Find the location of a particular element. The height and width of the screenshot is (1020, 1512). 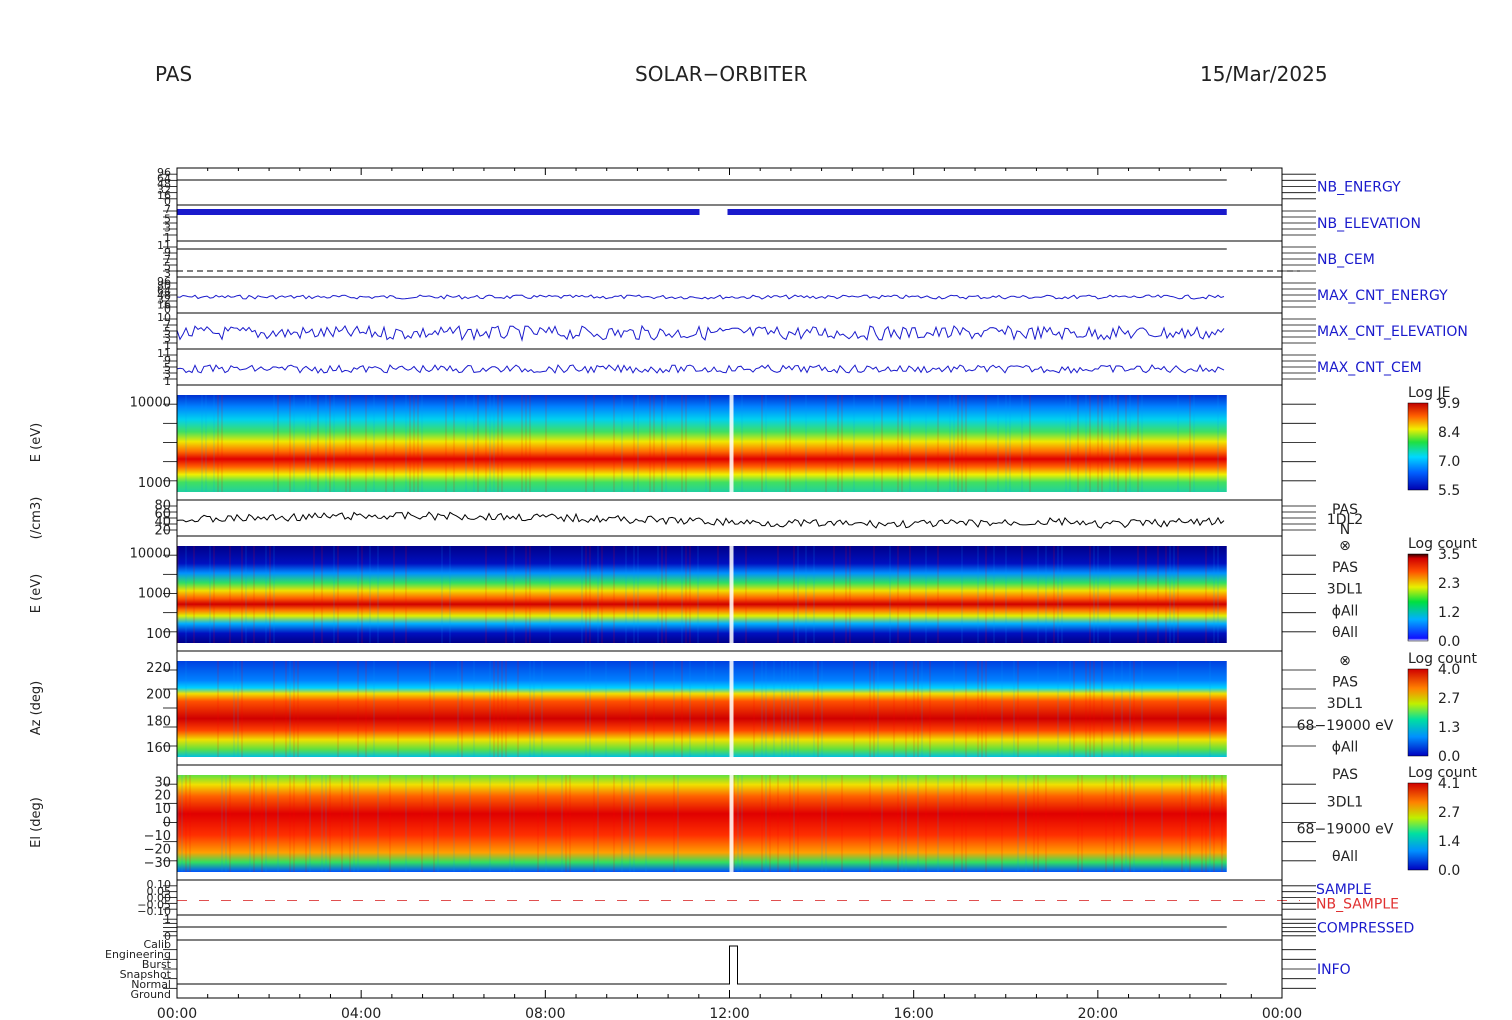

y-axis-label-density: (/cm3) is located at coordinates (36, 518).